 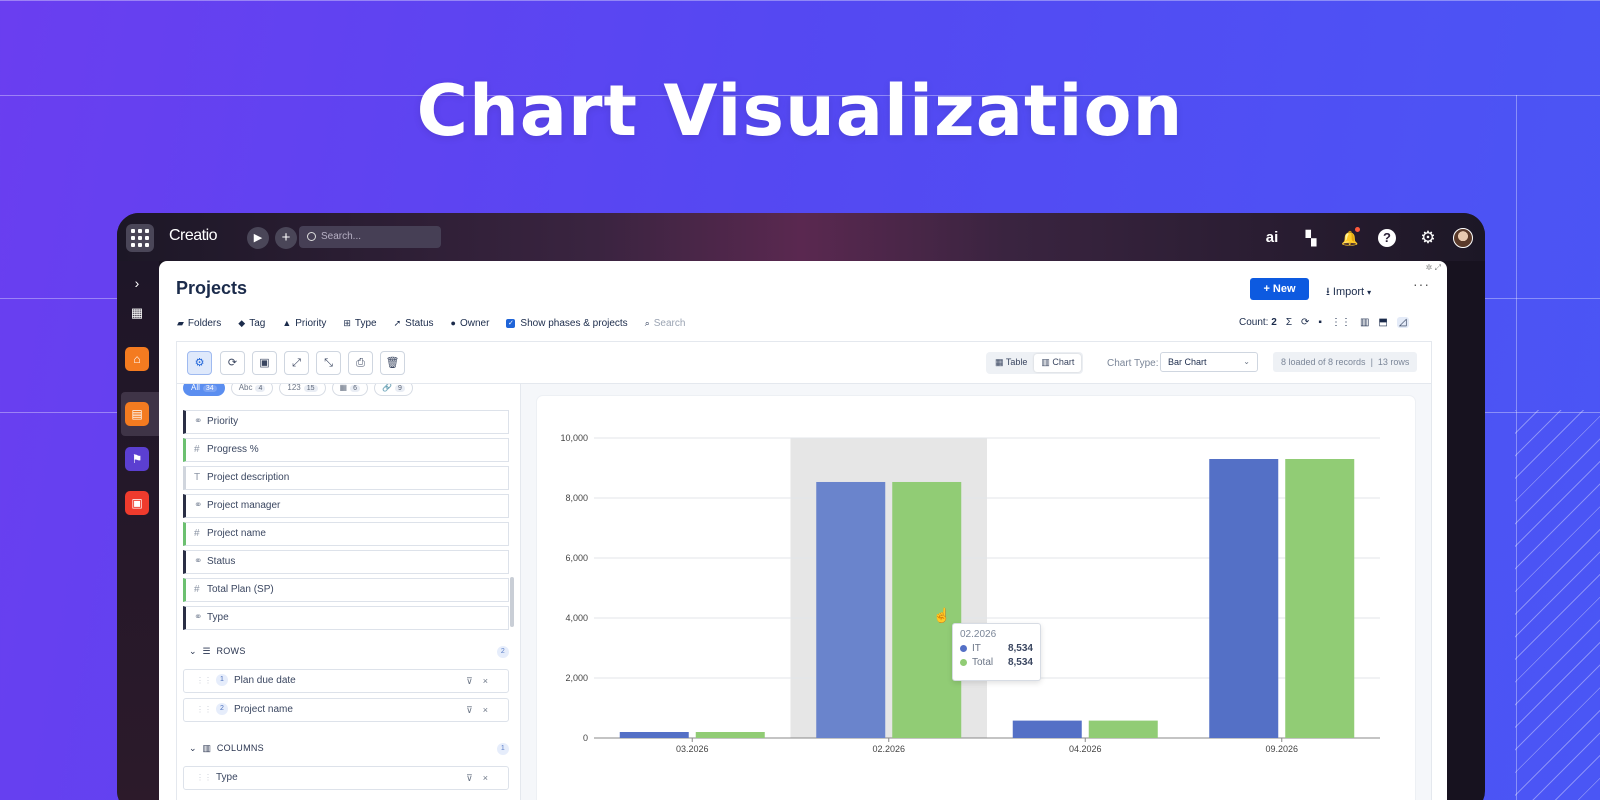 I want to click on field-item: # Project name, so click(x=346, y=534).